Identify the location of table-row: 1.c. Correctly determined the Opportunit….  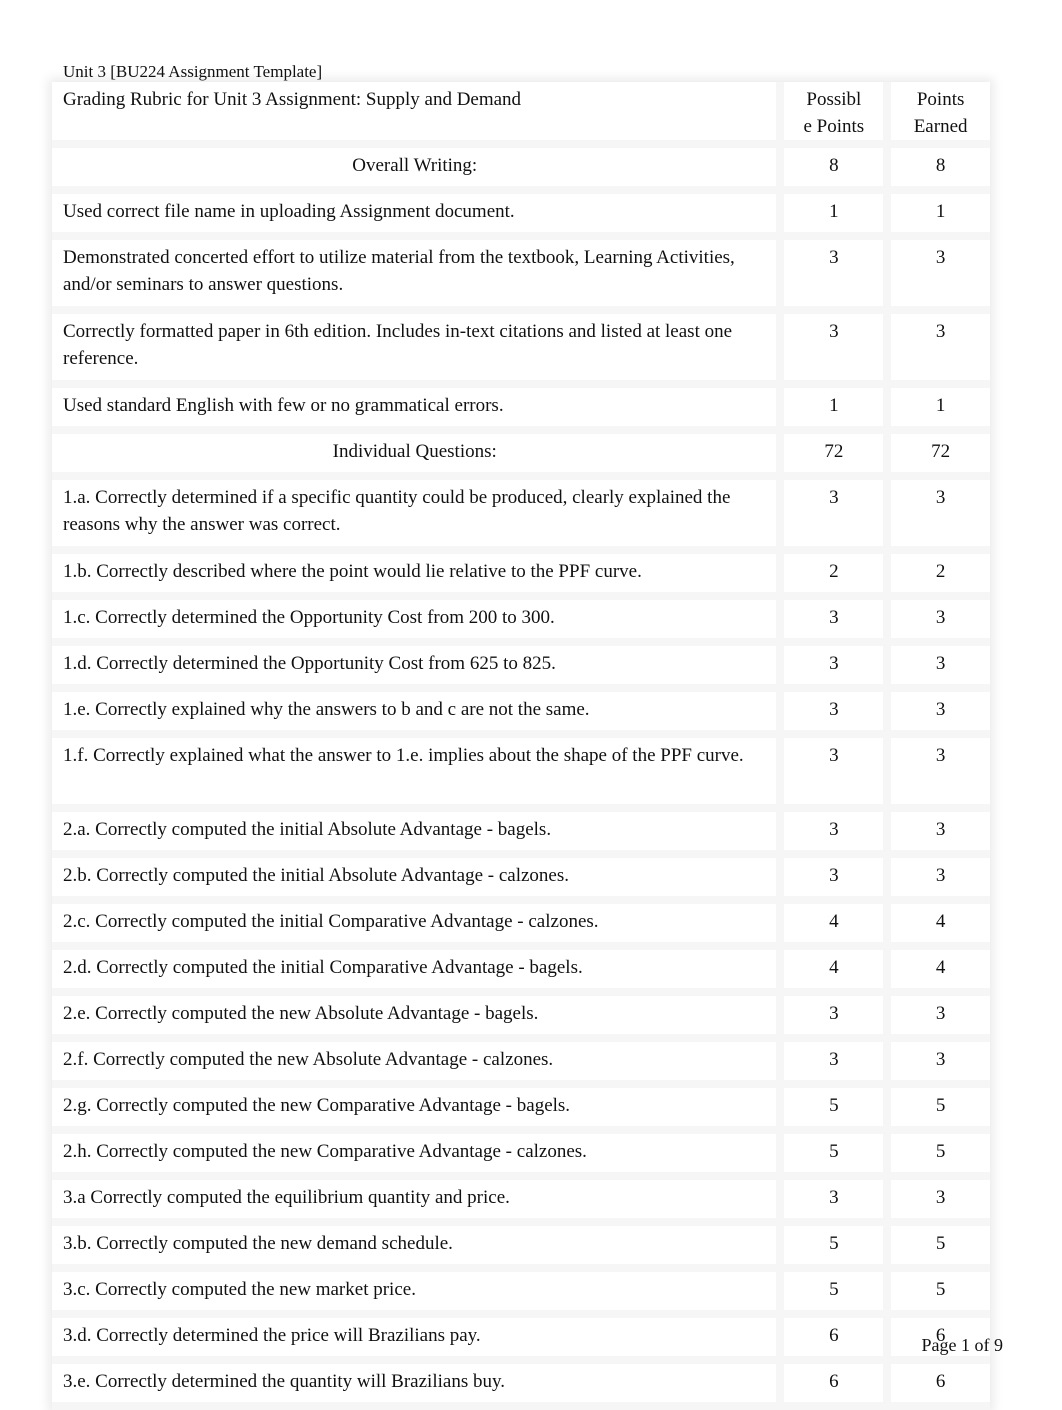
(521, 619).